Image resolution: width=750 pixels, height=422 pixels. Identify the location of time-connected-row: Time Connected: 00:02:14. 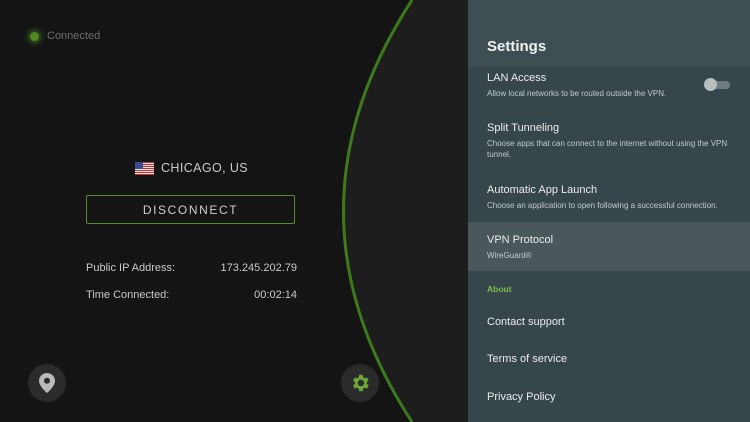
(191, 295).